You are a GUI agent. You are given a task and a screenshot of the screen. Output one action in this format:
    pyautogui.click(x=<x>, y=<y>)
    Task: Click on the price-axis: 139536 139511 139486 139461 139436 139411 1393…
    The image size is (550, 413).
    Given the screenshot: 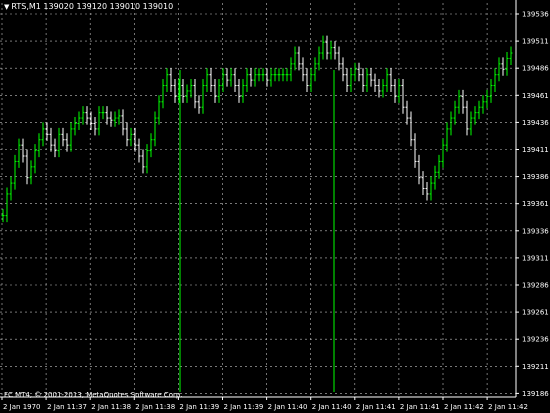 What is the action you would take?
    pyautogui.click(x=532, y=199)
    